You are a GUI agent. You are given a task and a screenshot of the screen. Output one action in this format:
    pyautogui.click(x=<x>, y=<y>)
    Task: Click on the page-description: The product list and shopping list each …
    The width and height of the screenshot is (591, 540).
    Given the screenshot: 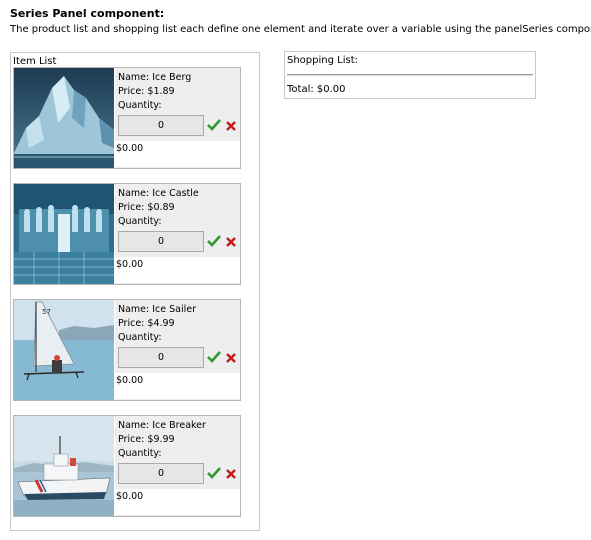 What is the action you would take?
    pyautogui.click(x=300, y=29)
    